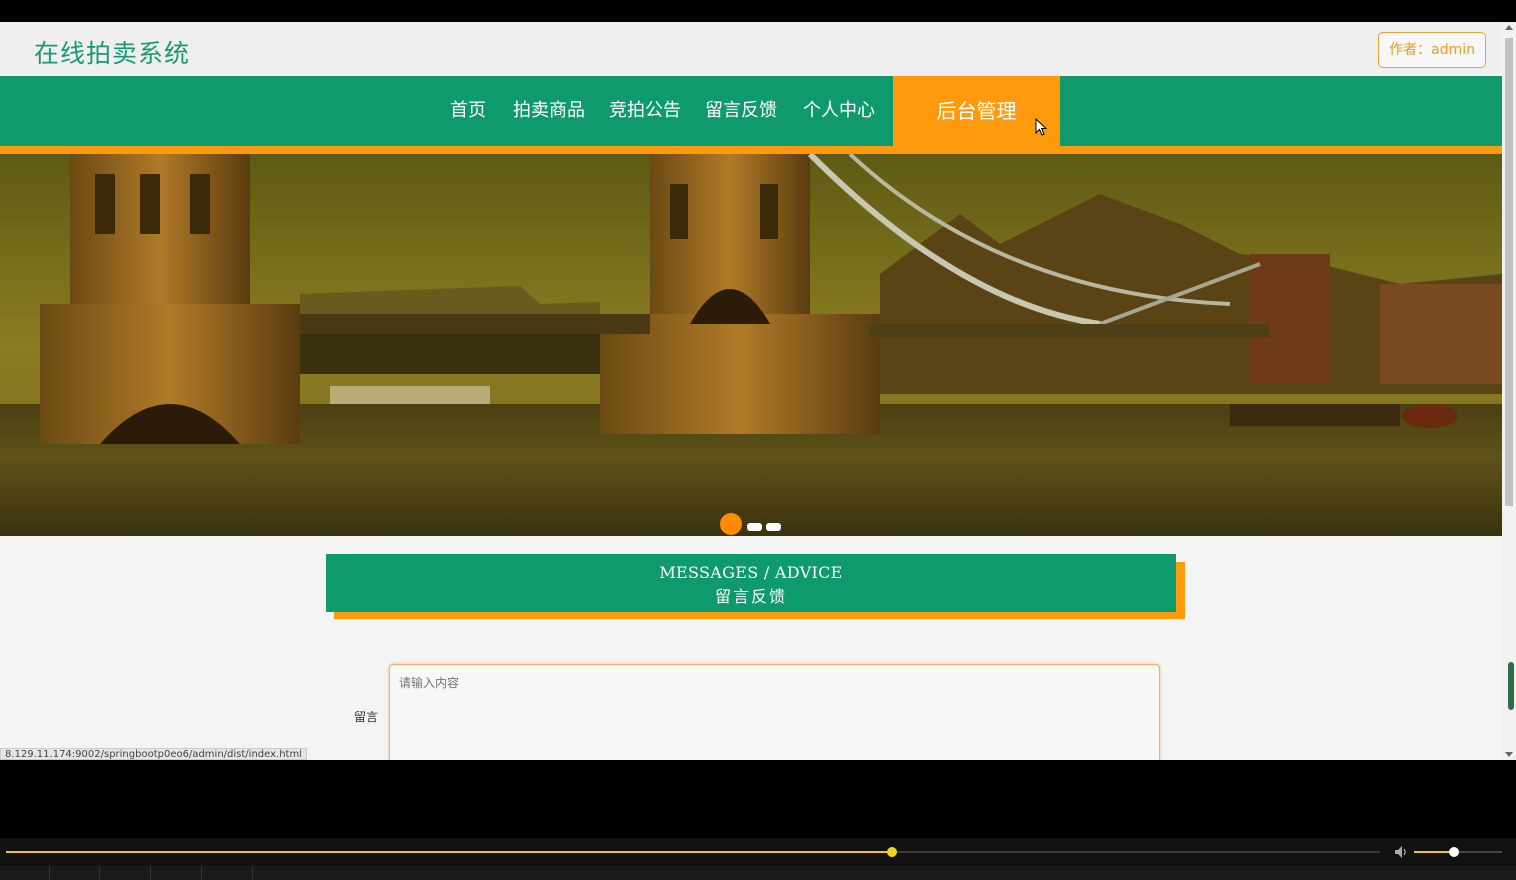 Image resolution: width=1516 pixels, height=880 pixels. I want to click on taskbar-strip, so click(758, 873).